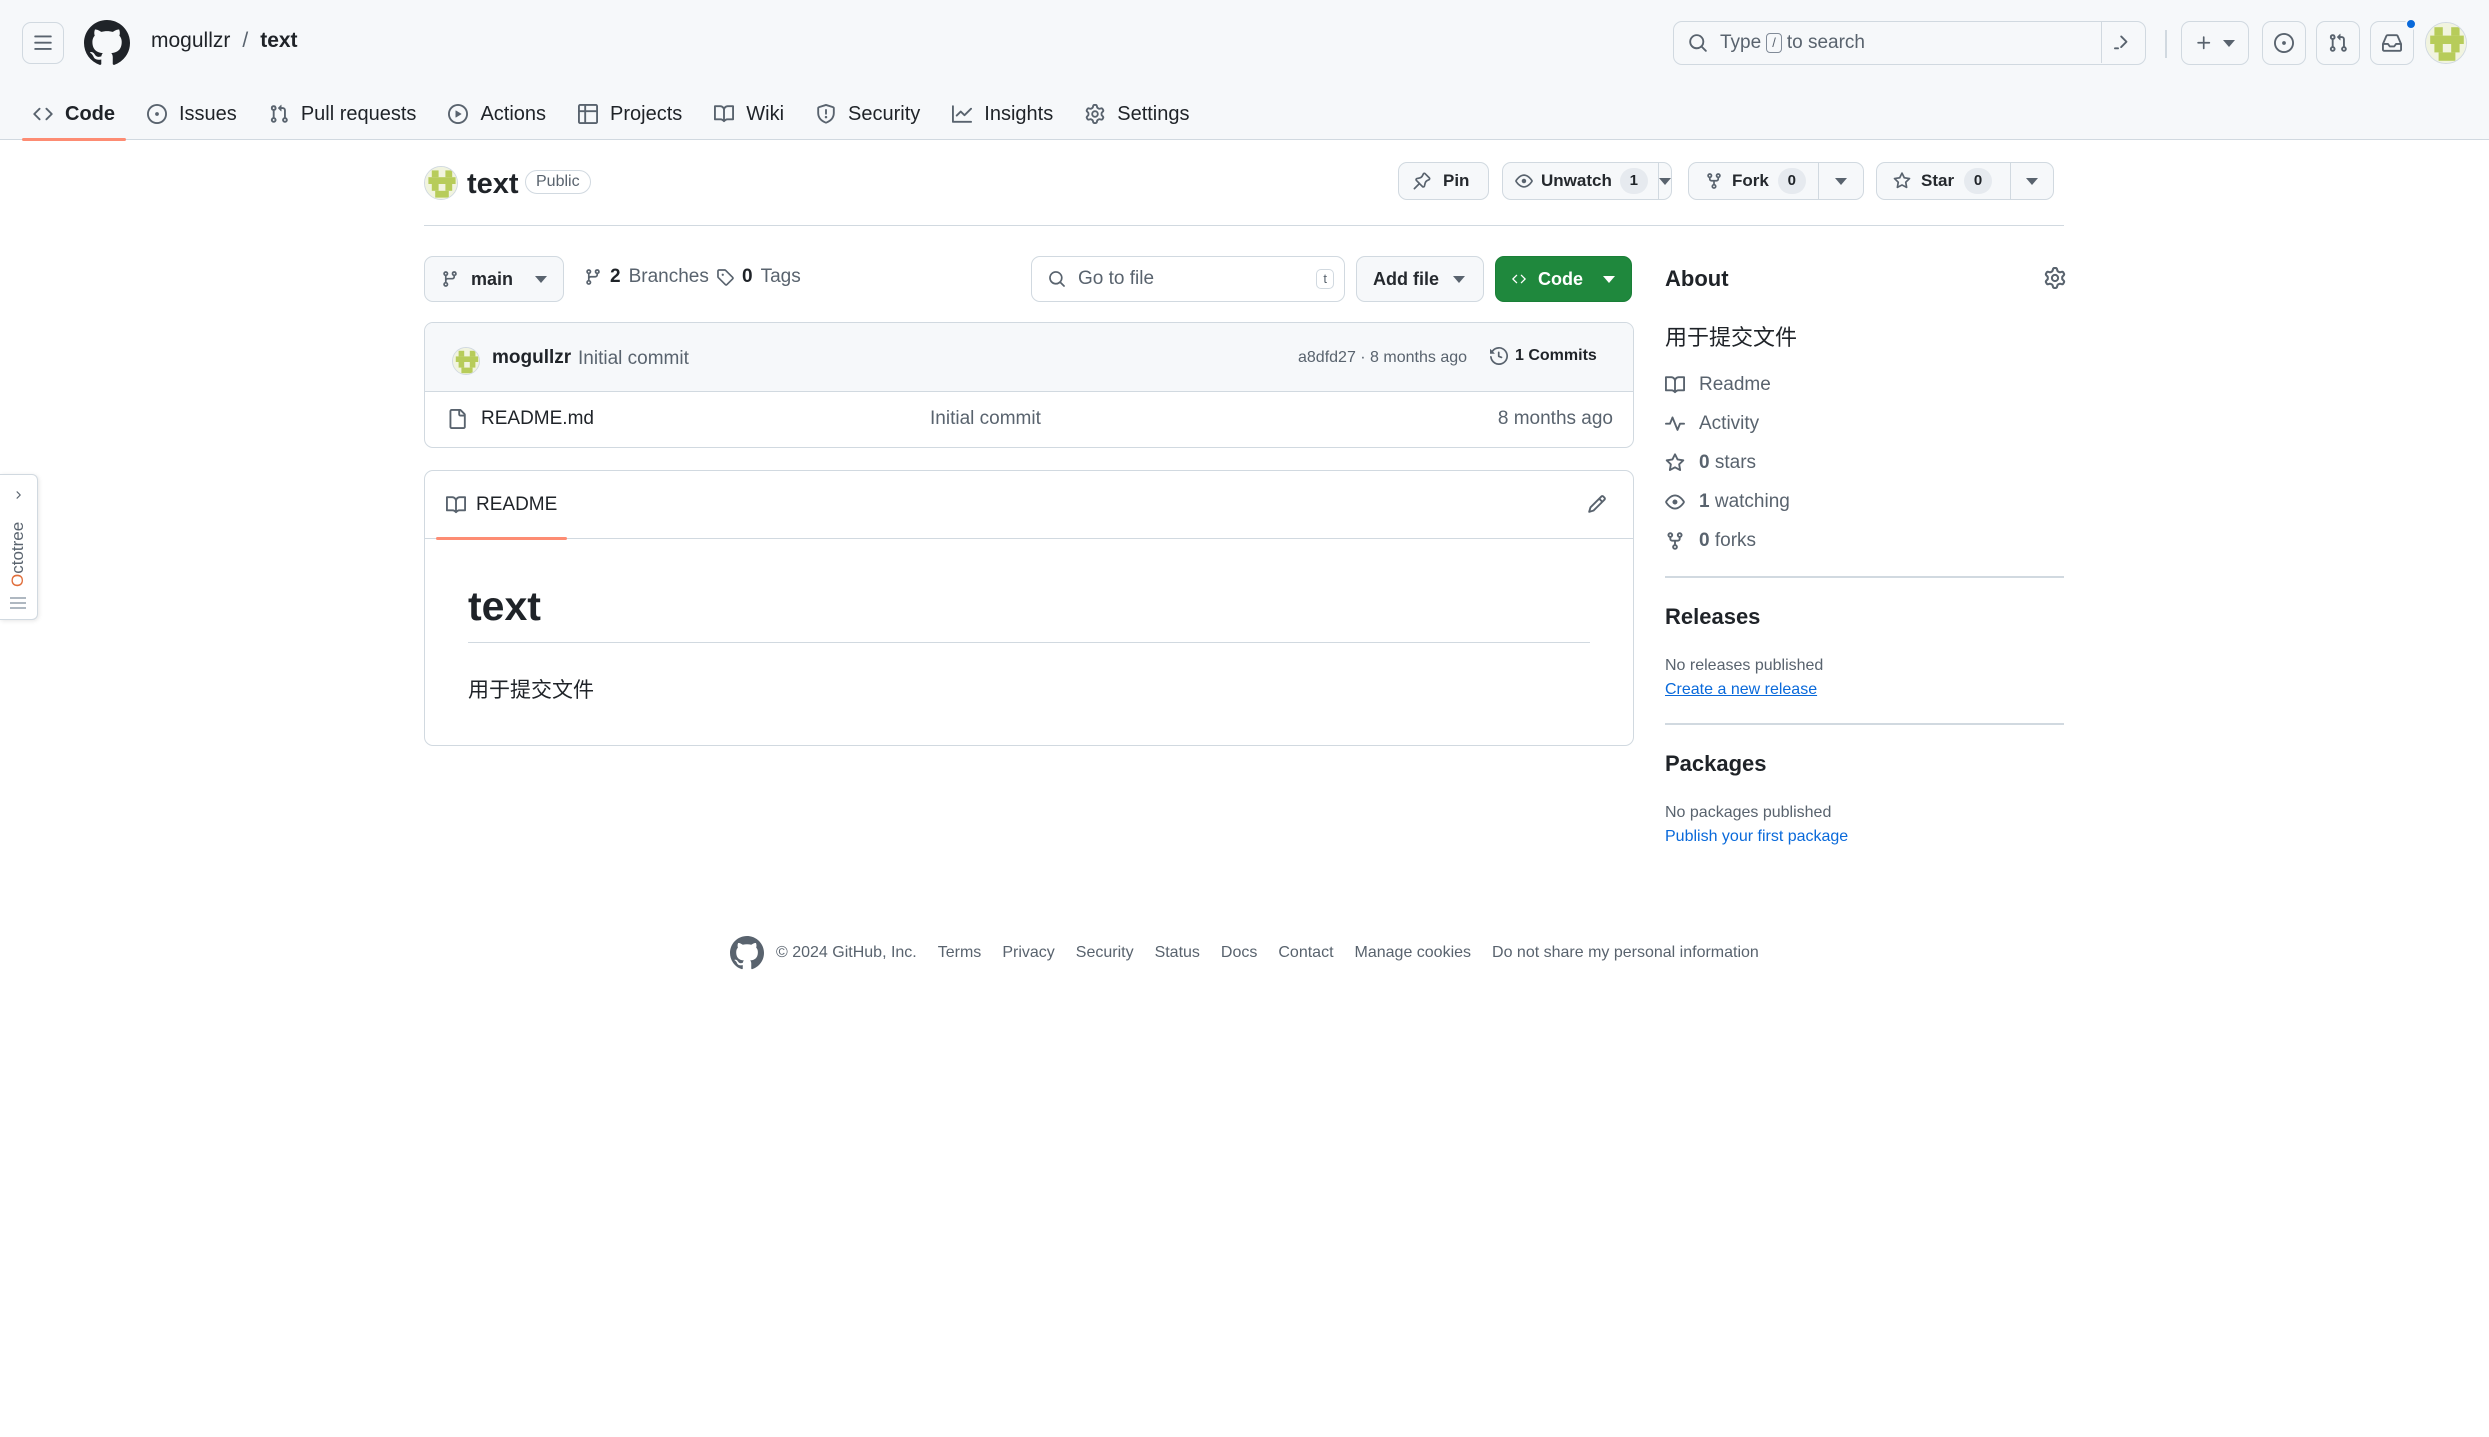  Describe the element at coordinates (466, 361) in the screenshot. I see `commit-author-avatar` at that location.